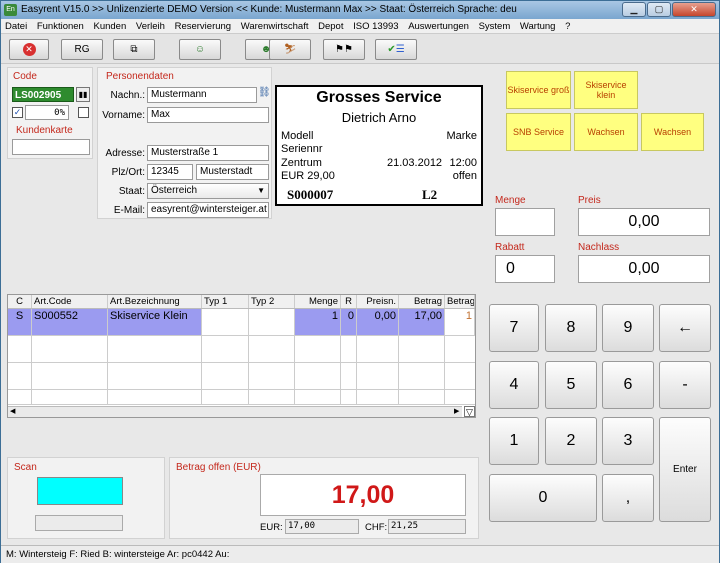  Describe the element at coordinates (685, 469) in the screenshot. I see `key-enter: Enter` at that location.